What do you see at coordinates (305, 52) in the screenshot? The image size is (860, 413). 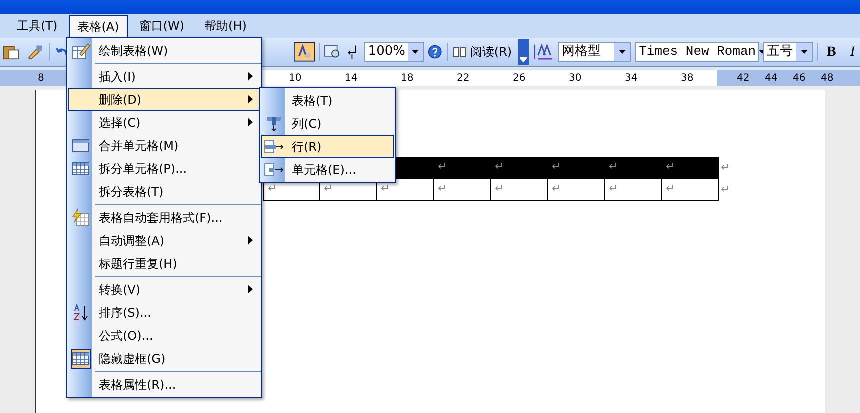 I see `text-direction-icon` at bounding box center [305, 52].